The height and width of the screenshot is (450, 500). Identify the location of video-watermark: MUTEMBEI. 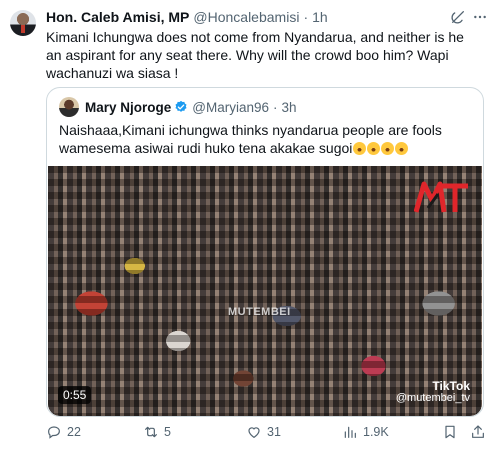
(259, 312).